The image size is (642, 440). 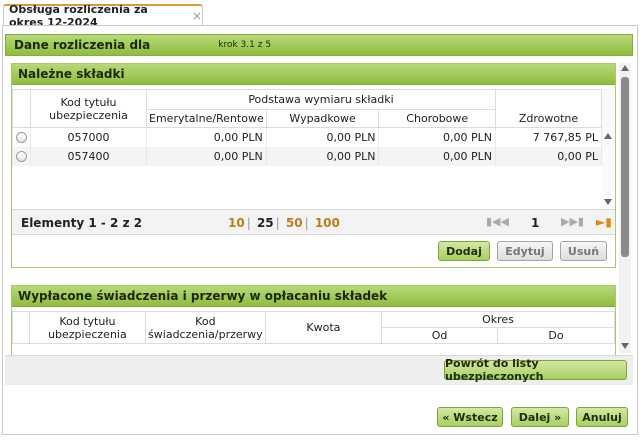 I want to click on period-group-header: Okres, so click(x=498, y=319).